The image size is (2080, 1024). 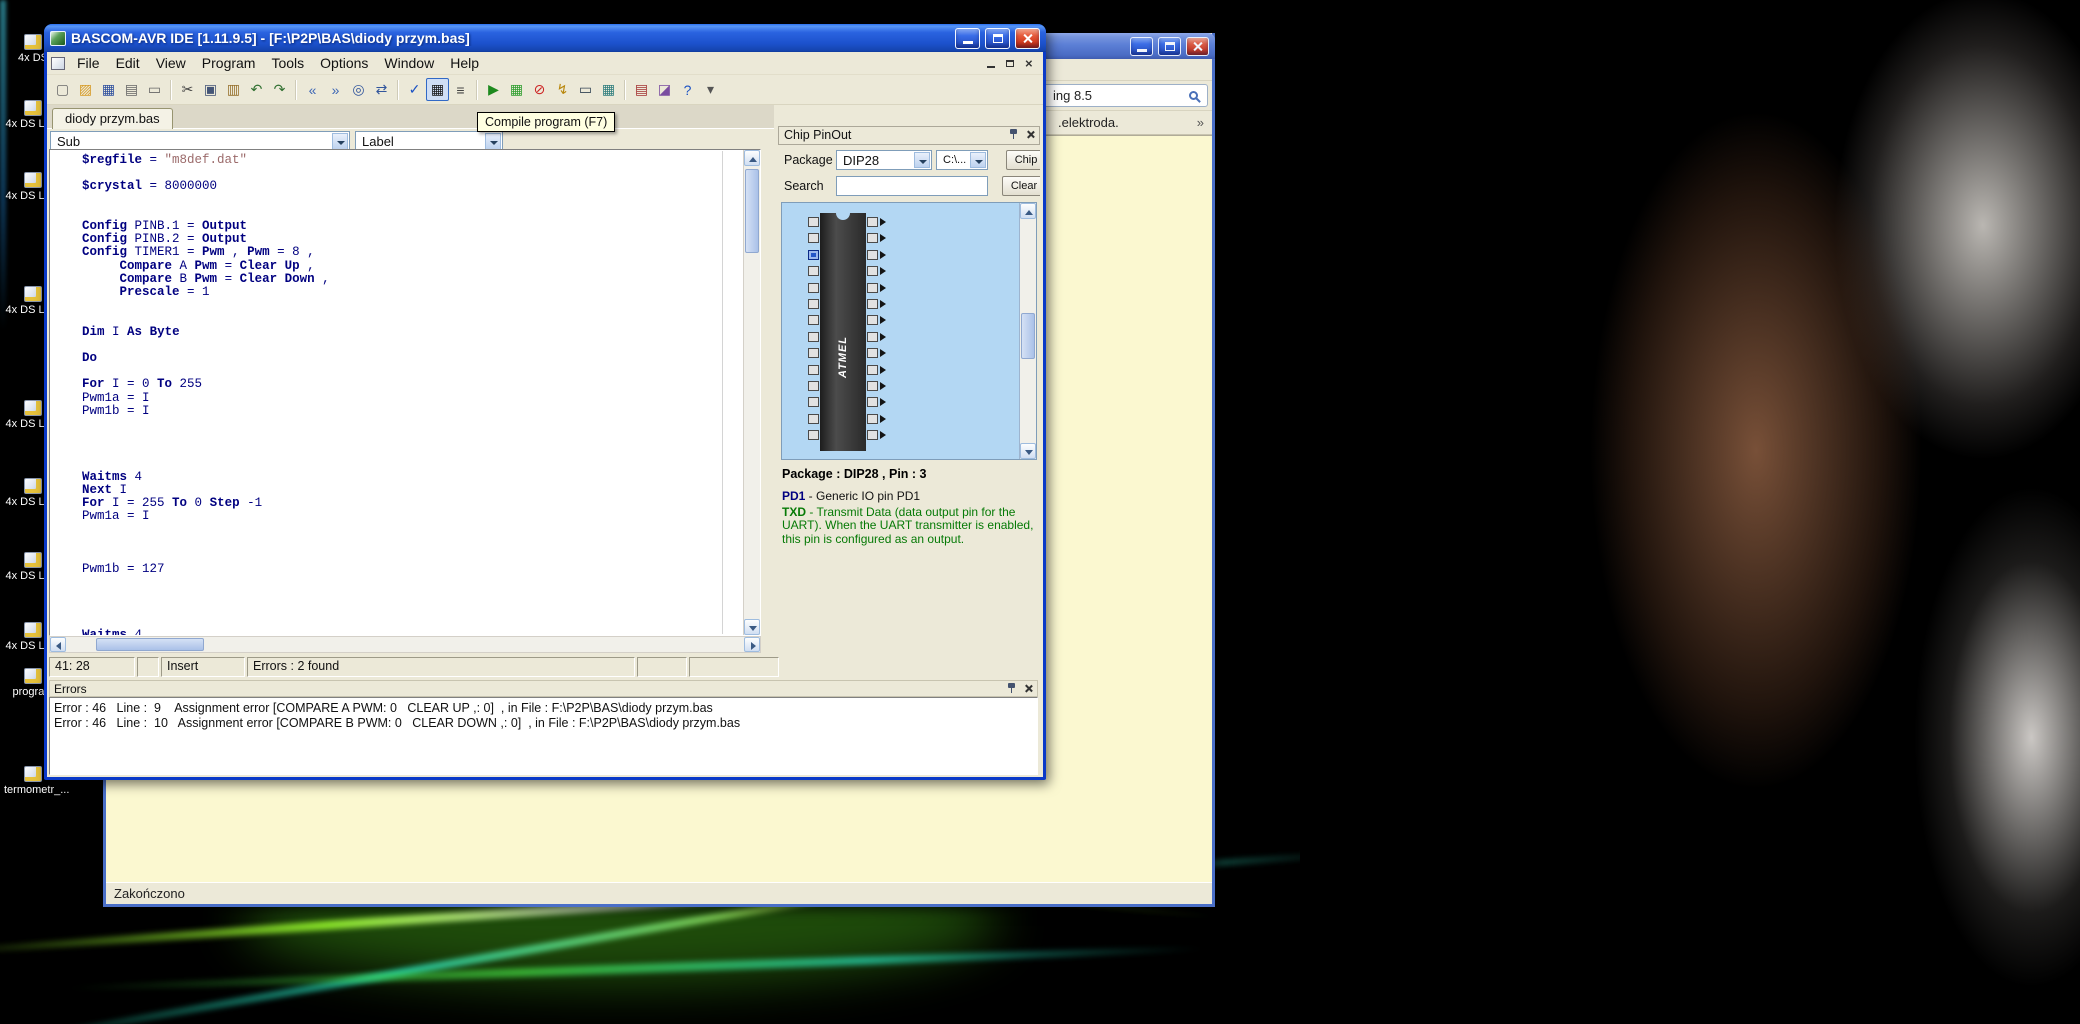 I want to click on save-file-icon: ▦, so click(x=108, y=89).